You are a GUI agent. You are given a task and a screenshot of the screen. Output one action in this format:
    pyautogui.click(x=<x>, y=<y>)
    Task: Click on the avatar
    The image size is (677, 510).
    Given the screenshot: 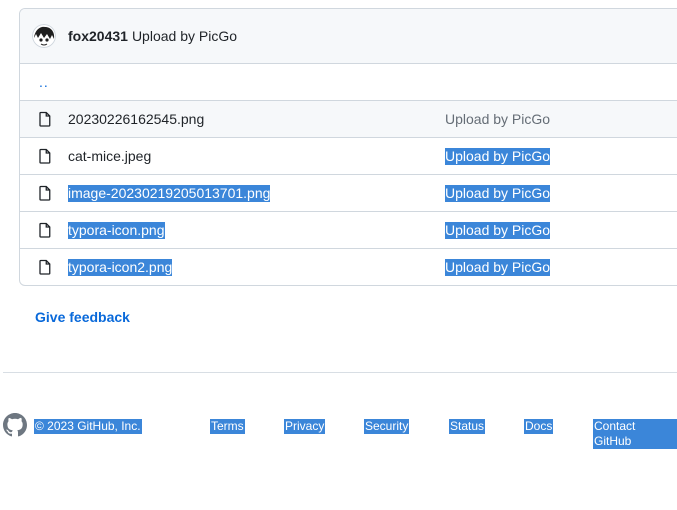 What is the action you would take?
    pyautogui.click(x=44, y=36)
    